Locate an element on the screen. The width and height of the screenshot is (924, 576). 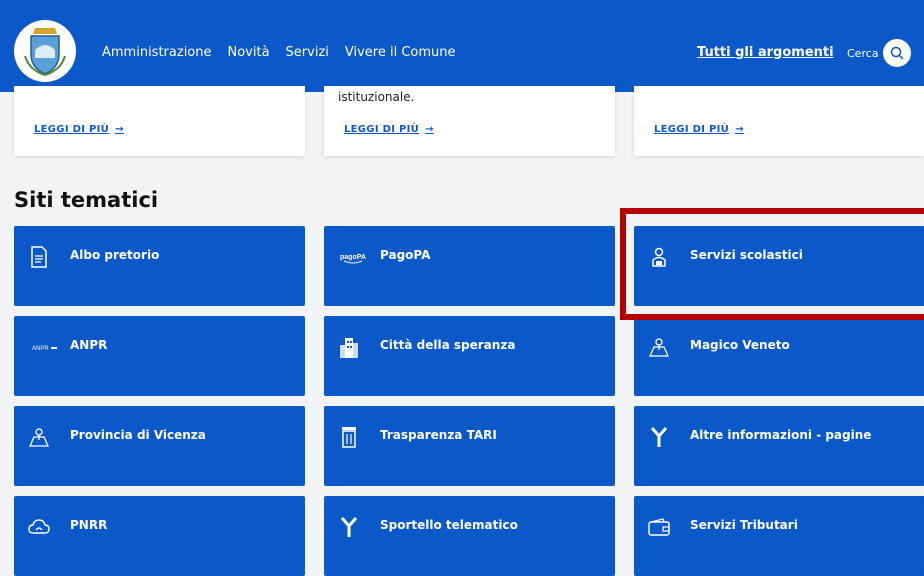
tile-altre-informazioni: Altre informazioni - pagine is located at coordinates (779, 446).